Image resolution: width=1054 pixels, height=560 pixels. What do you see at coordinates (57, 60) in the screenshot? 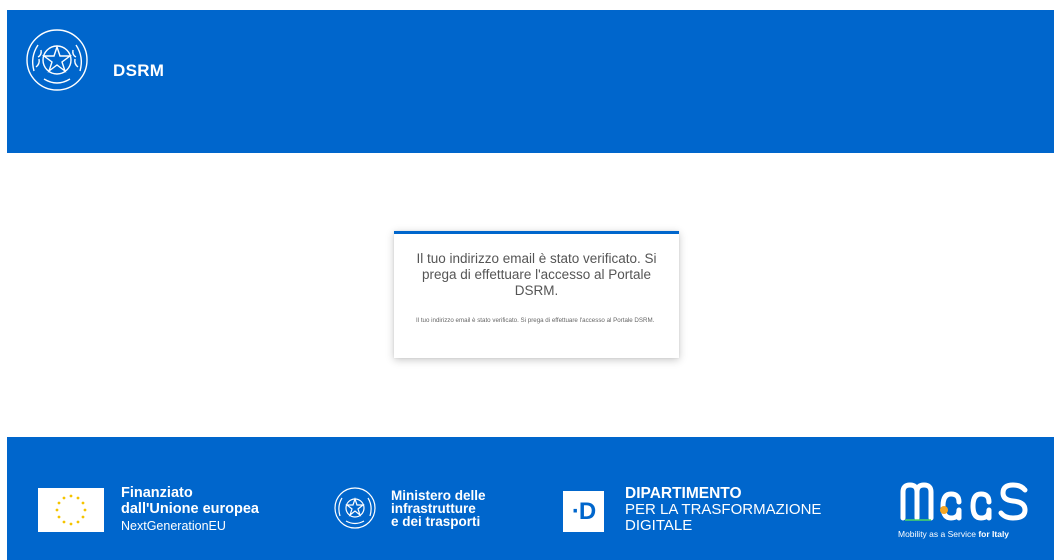
I see `republic-emblem-icon` at bounding box center [57, 60].